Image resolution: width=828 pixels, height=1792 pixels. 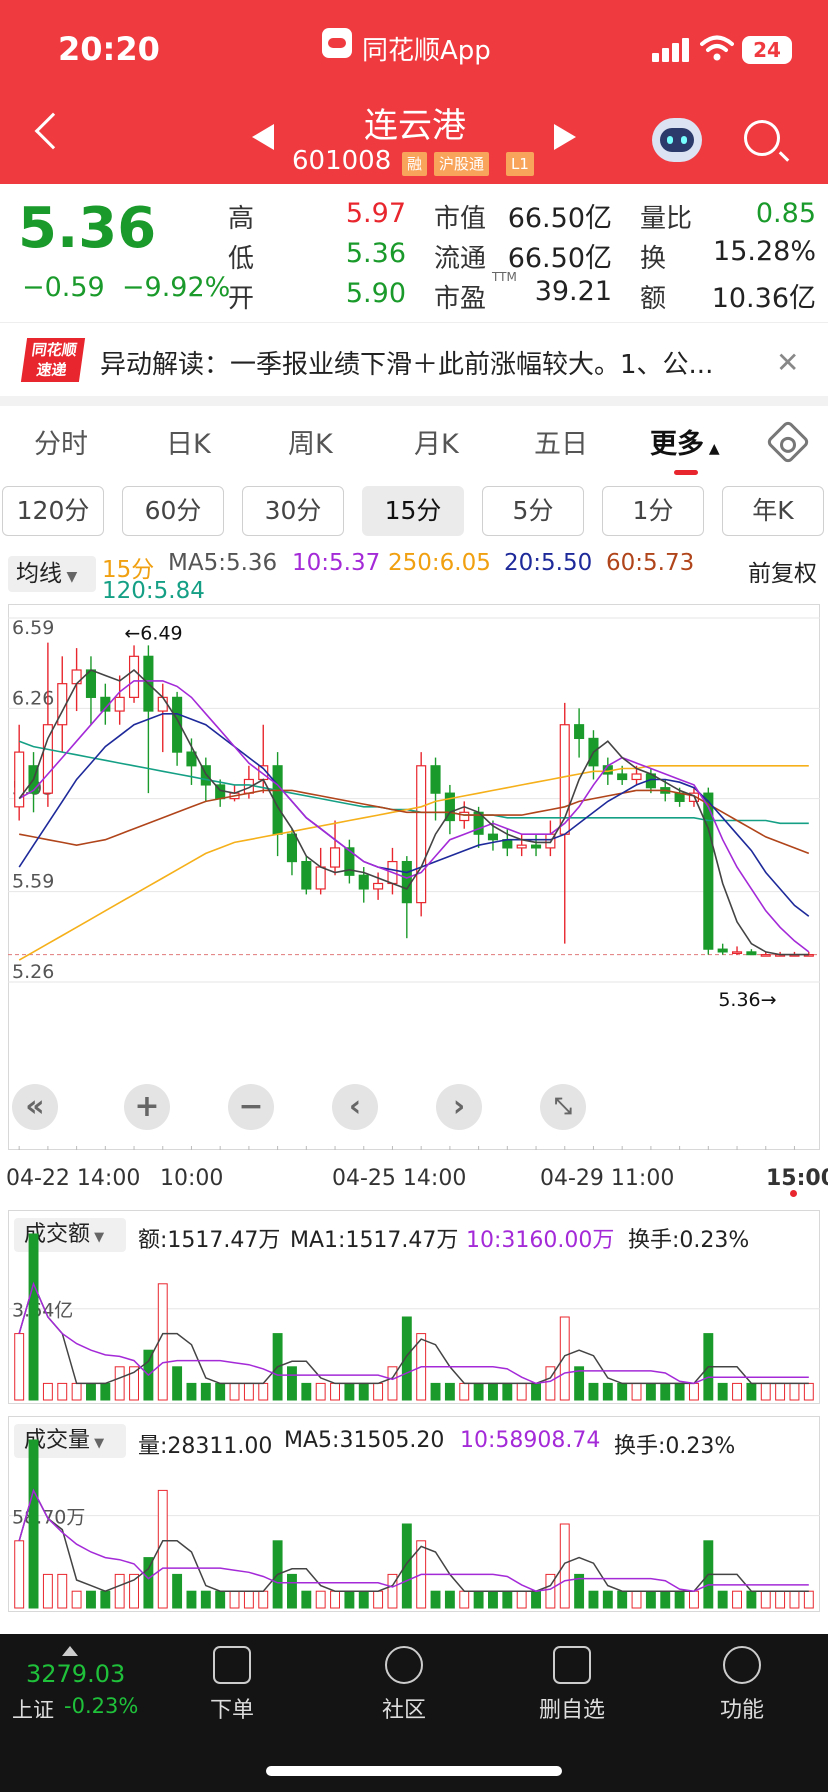 What do you see at coordinates (241, 299) in the screenshot?
I see `open-label: 开` at bounding box center [241, 299].